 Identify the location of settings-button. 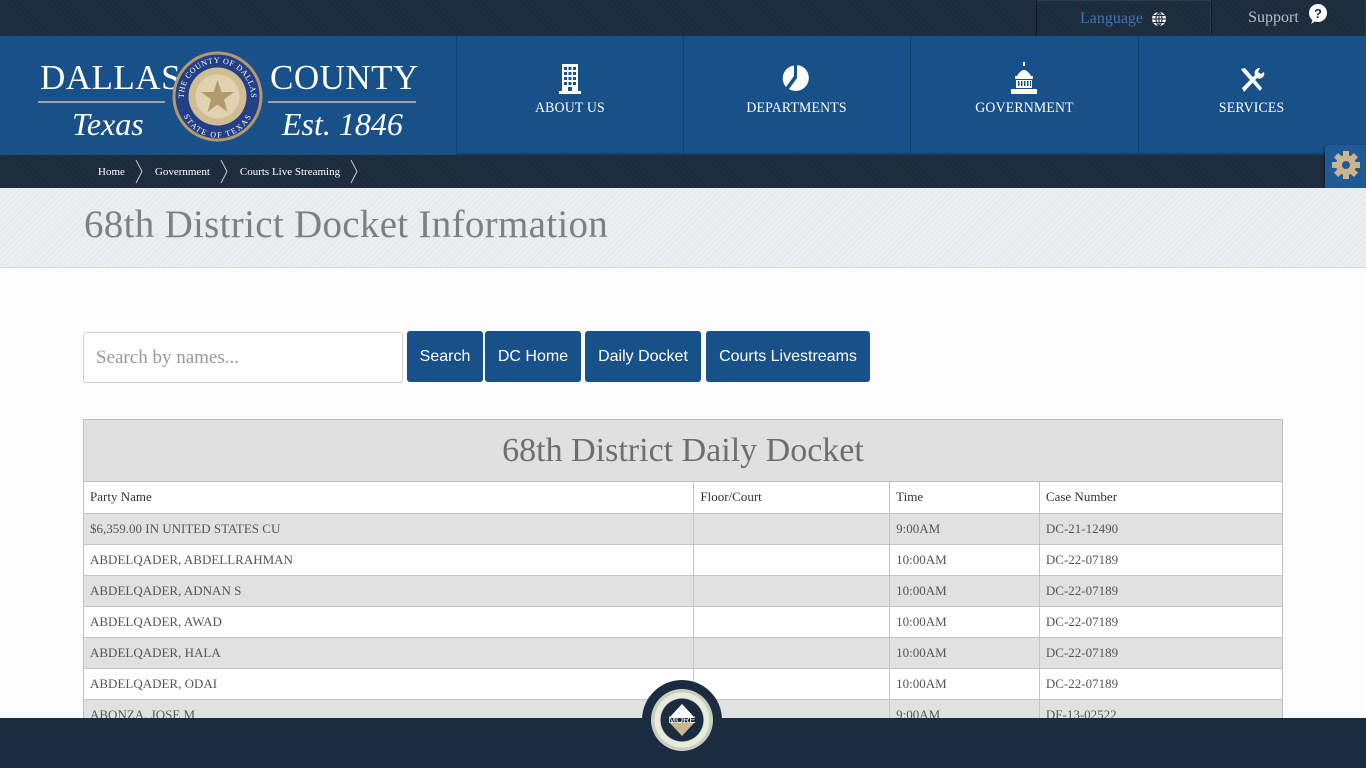
(1345, 167).